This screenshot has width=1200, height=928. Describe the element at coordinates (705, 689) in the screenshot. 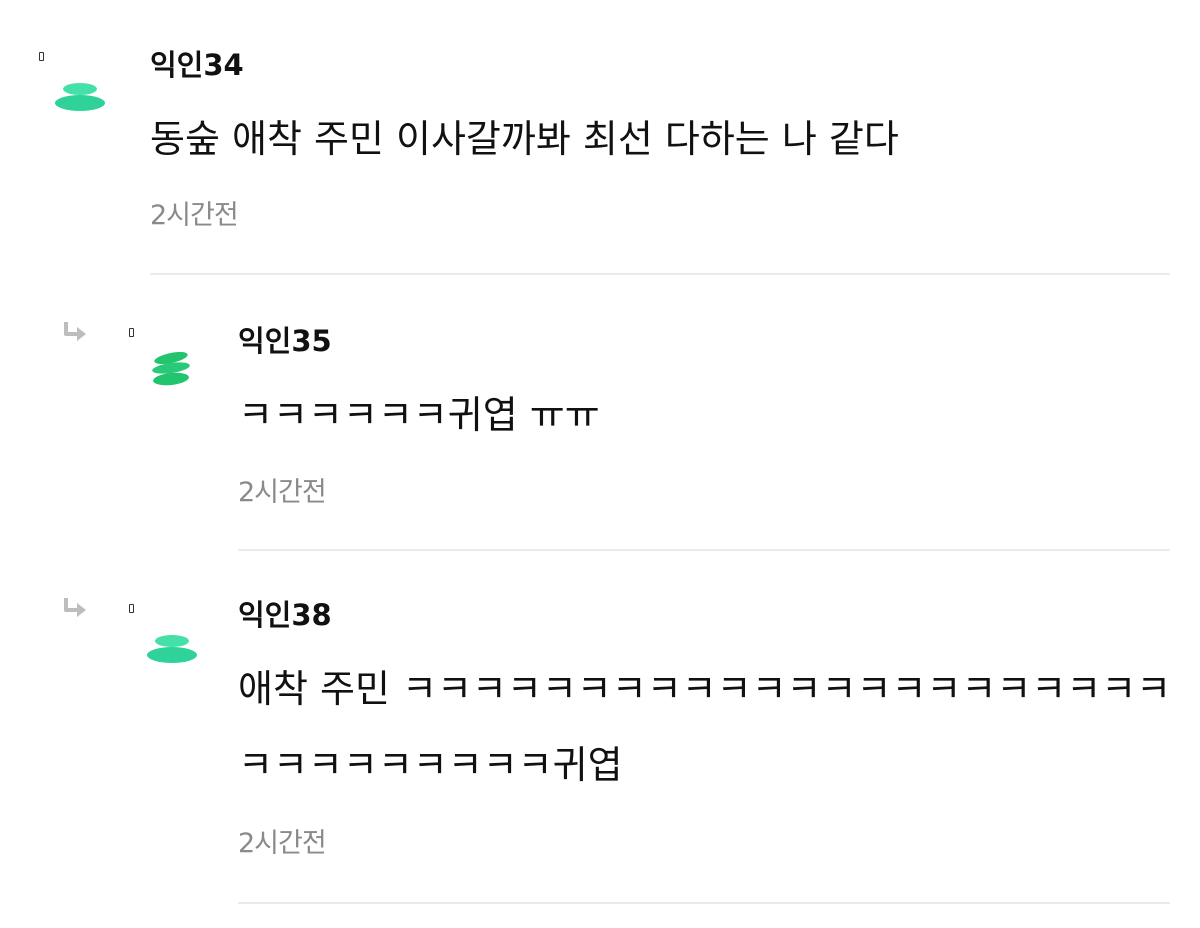

I see `reply-text-line-1: 애착 주민 ㅋㅋㅋㅋㅋㅋㅋㅋㅋㅋㅋㅋㅋㅋㅋㅋㅋㅋㅋㅋㅋㅋ` at that location.